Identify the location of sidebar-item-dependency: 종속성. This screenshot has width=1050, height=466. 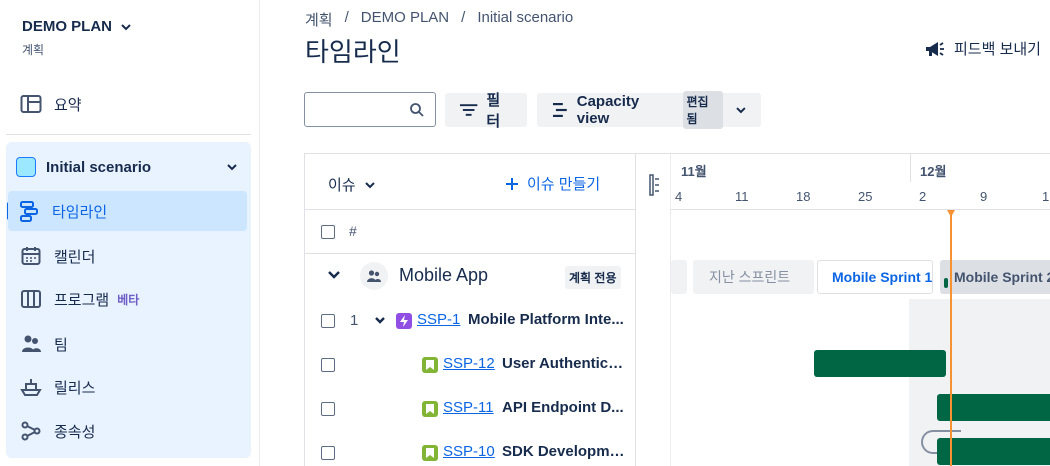
(130, 431).